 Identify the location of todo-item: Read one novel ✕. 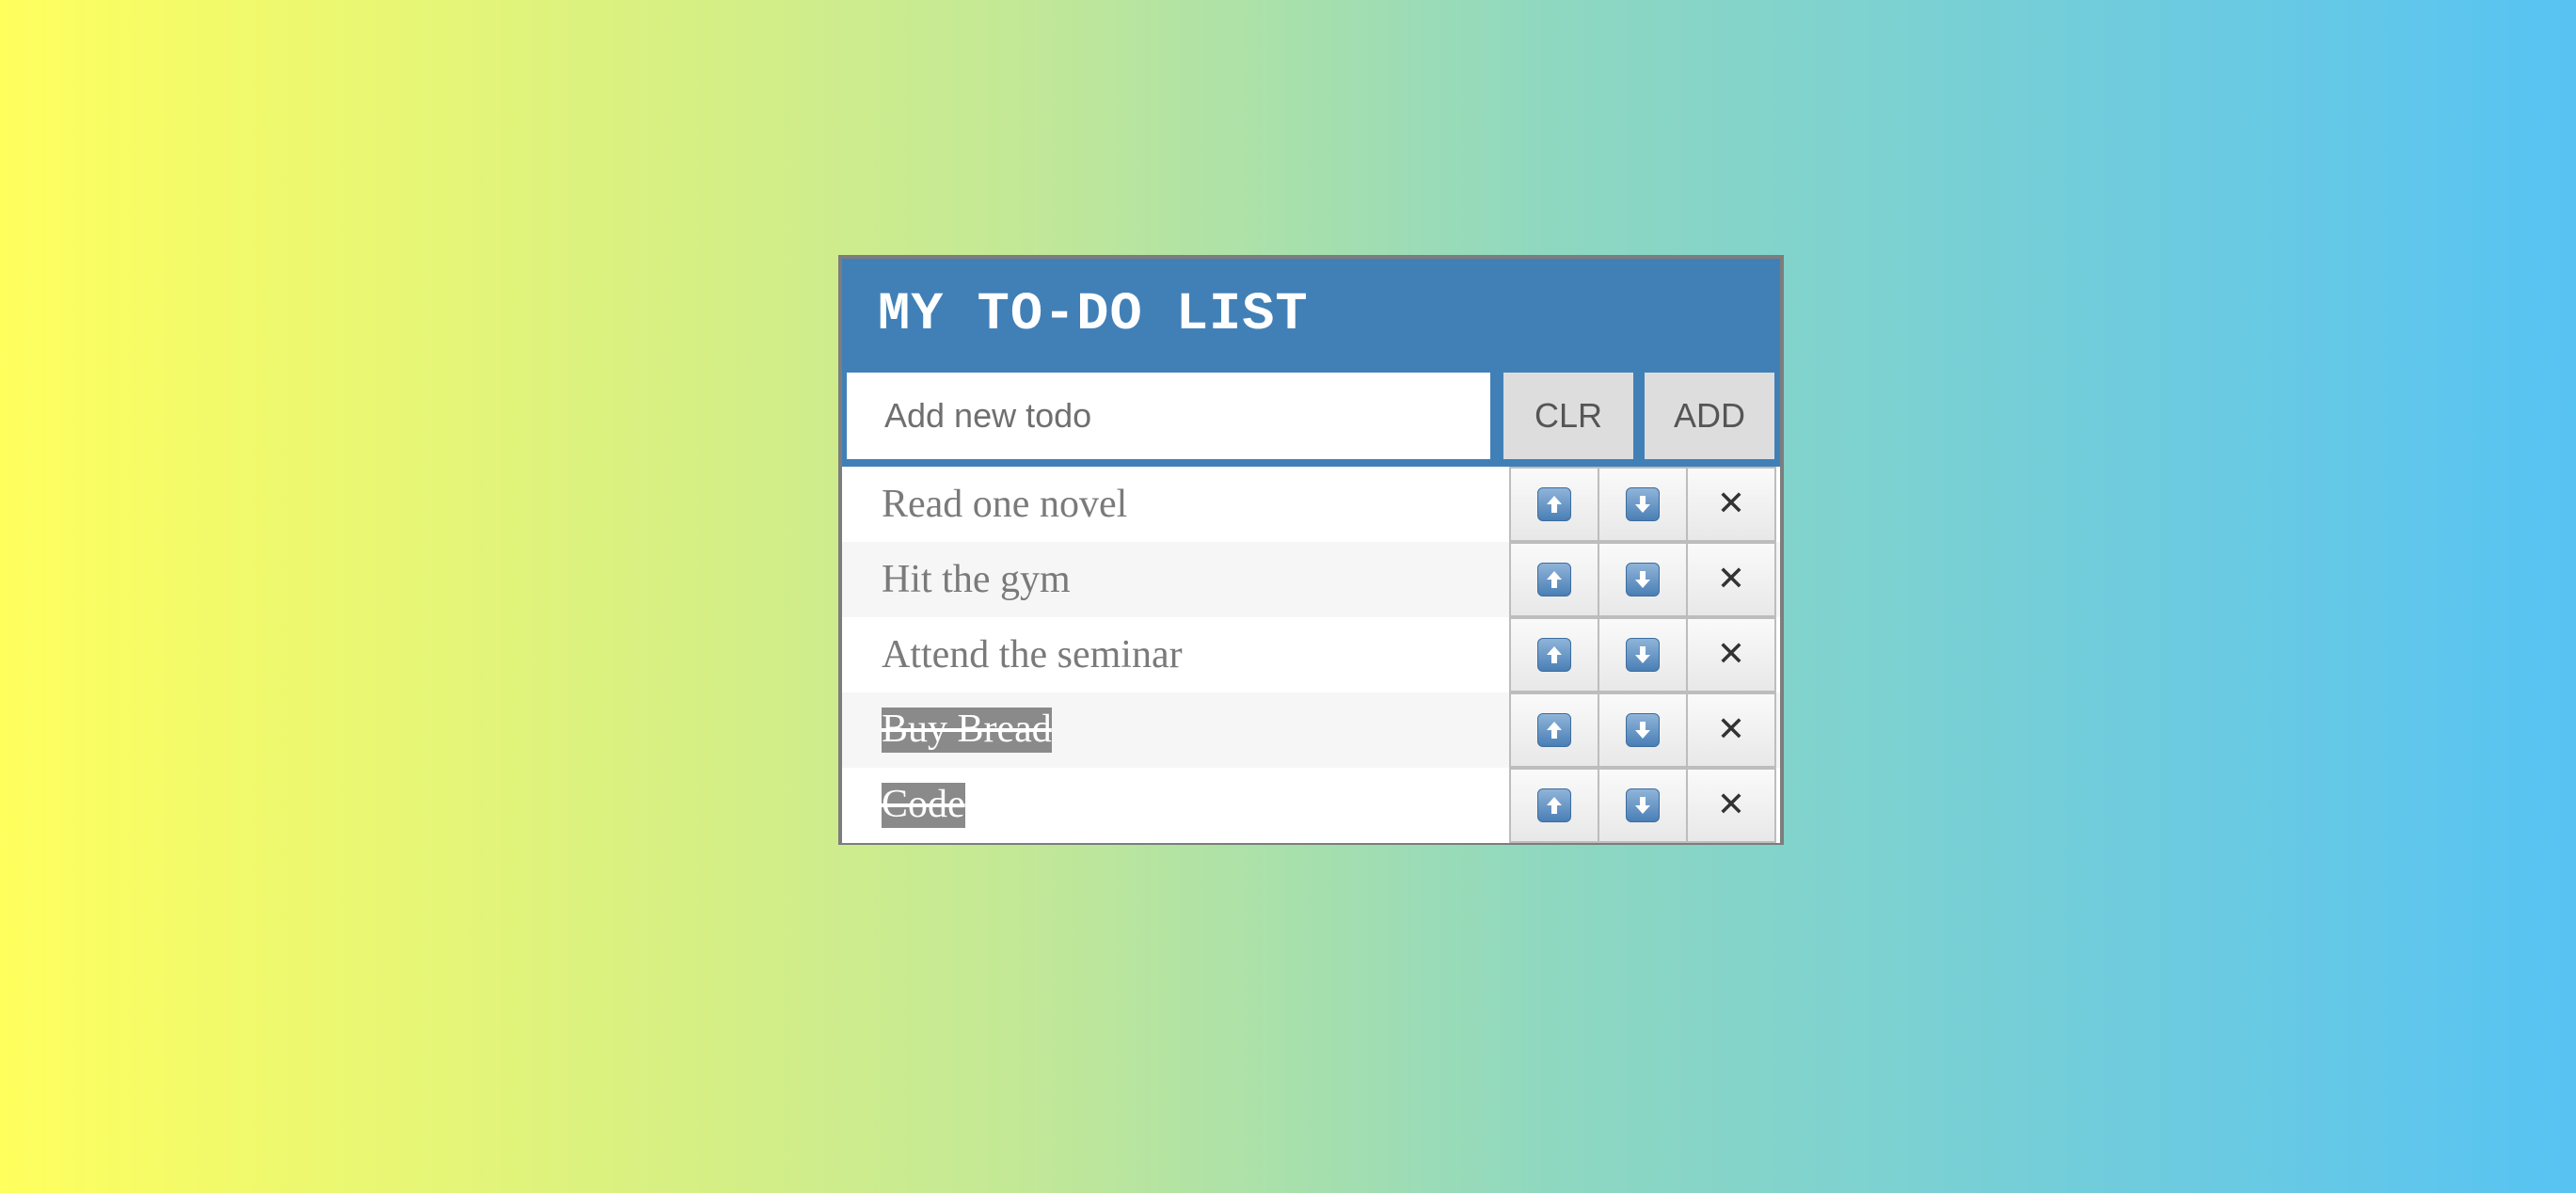
(1311, 504).